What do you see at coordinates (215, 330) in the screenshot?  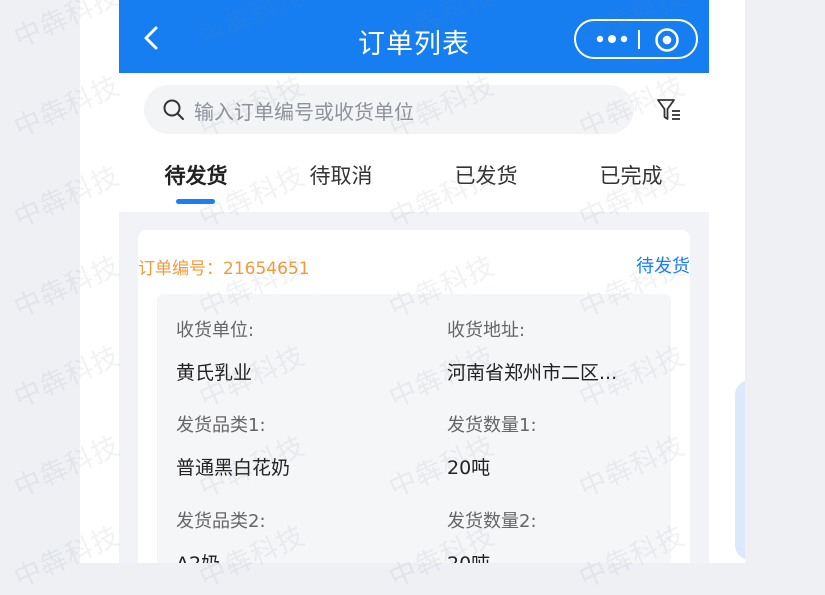 I see `field-label-receiver: 收货单位:` at bounding box center [215, 330].